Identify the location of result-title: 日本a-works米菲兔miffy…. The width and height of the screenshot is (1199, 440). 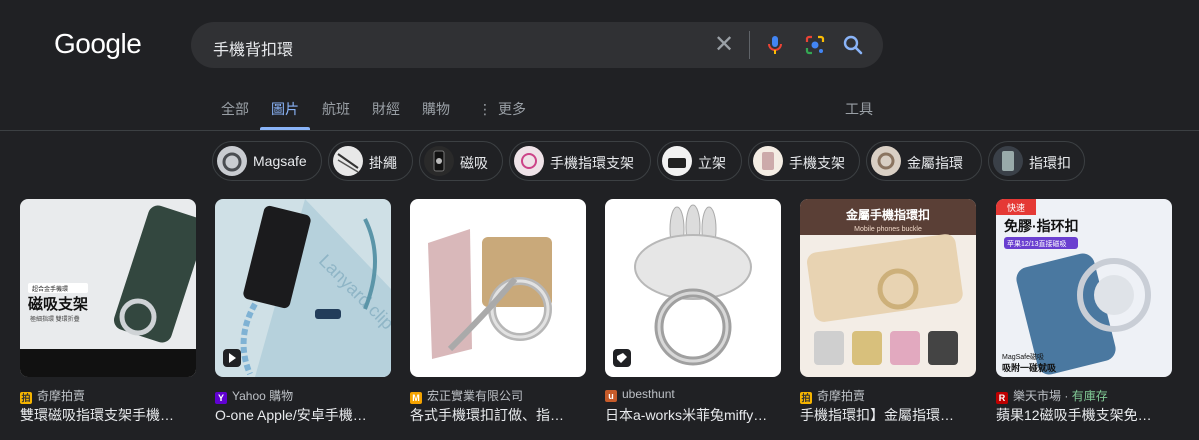
(693, 415).